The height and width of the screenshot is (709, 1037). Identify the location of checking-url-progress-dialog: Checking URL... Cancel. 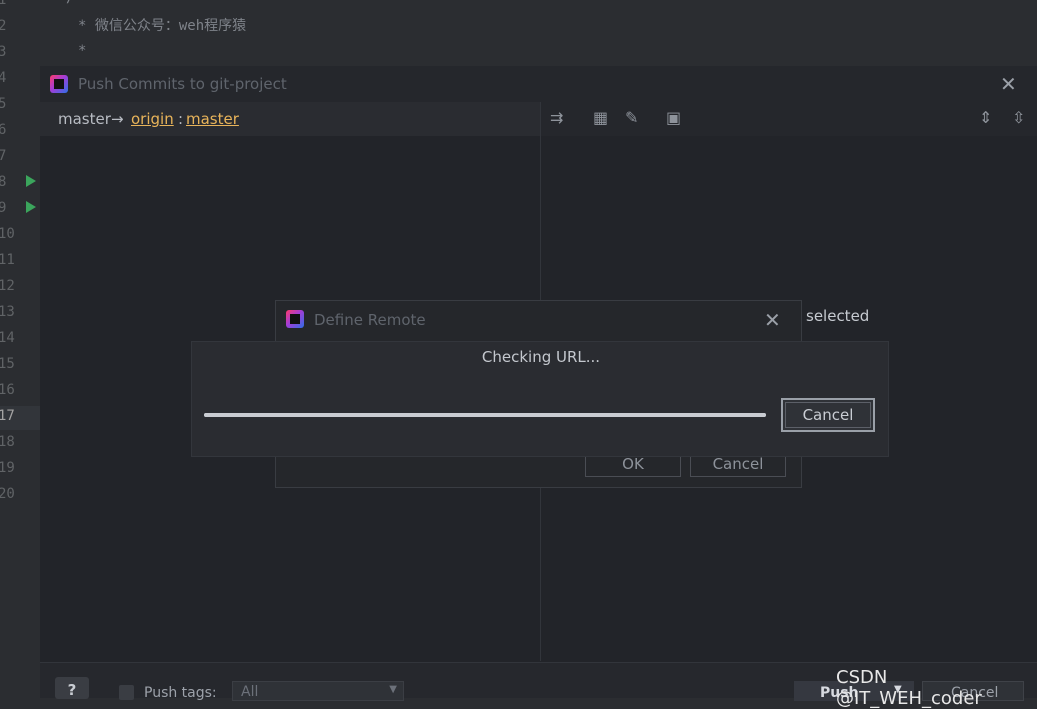
(540, 399).